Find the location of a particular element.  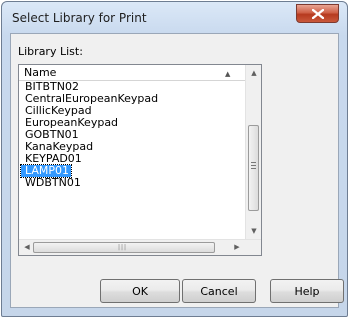

sort-up-arrow-icon: ▲ is located at coordinates (228, 74).